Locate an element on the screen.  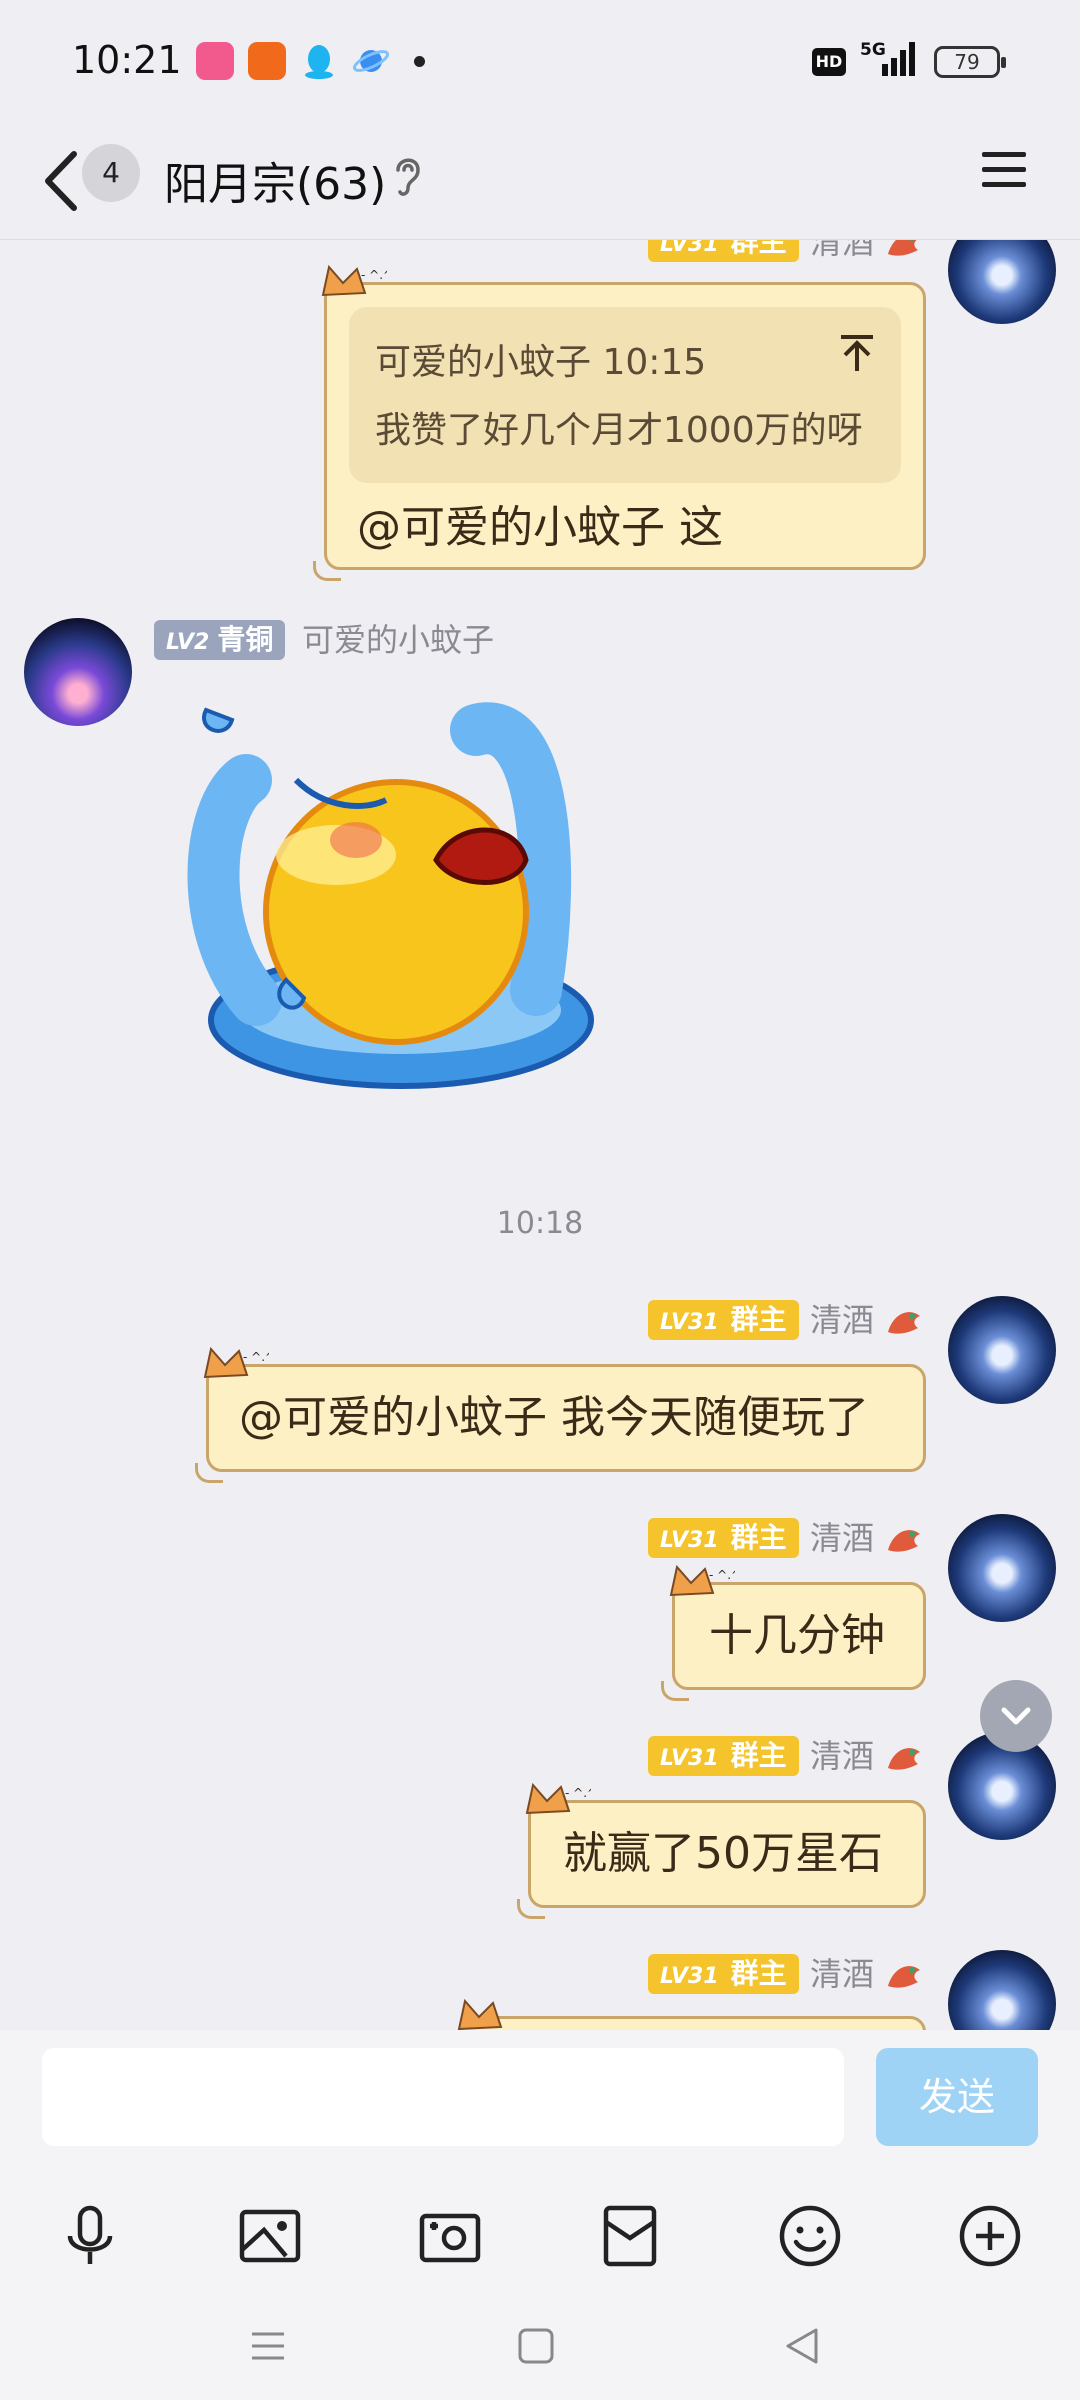
message-text: @可爱的小蚊子 这 is located at coordinates (540, 527).